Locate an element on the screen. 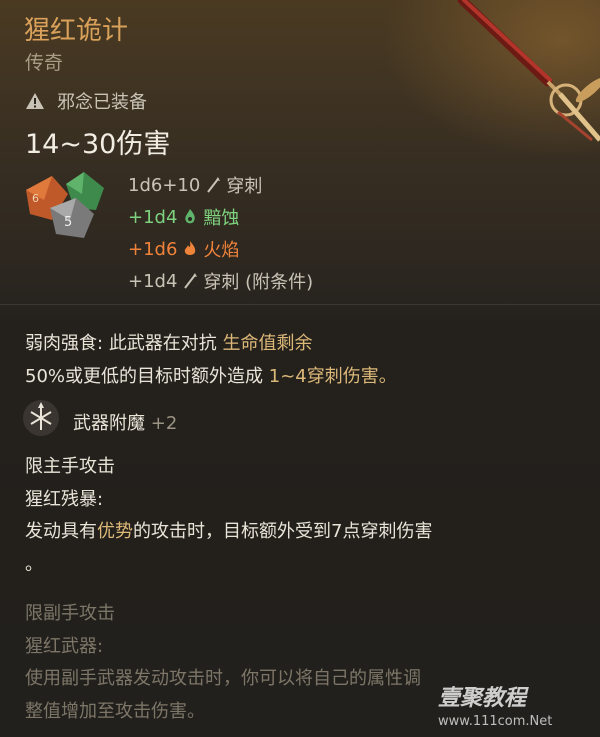 Image resolution: width=600 pixels, height=737 pixels. off-hand-description-1: 使用副手武器发动攻击时，你可以将自己的属性调 is located at coordinates (223, 678).